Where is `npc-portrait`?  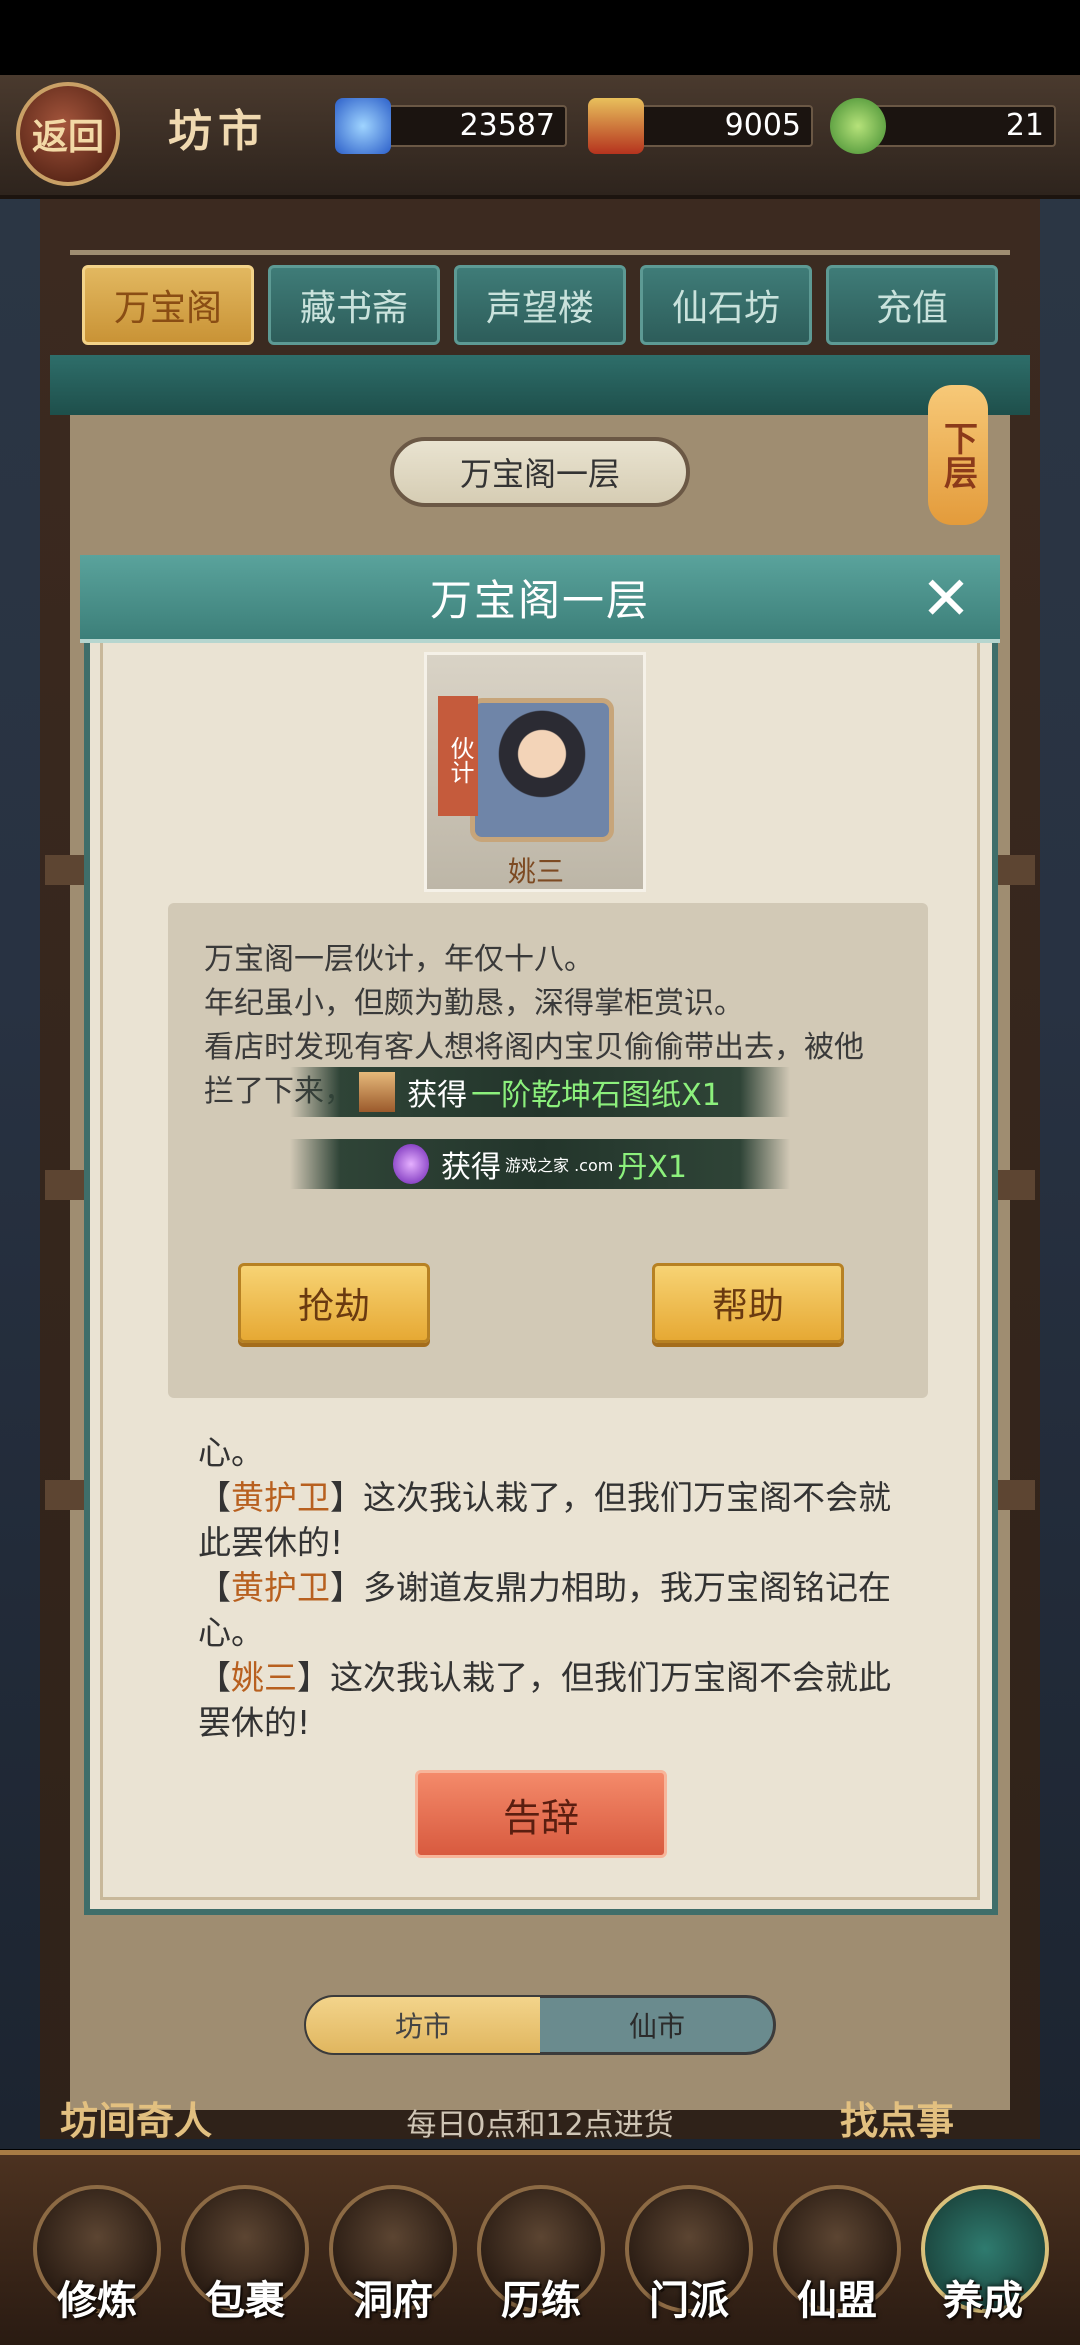
npc-portrait is located at coordinates (542, 770).